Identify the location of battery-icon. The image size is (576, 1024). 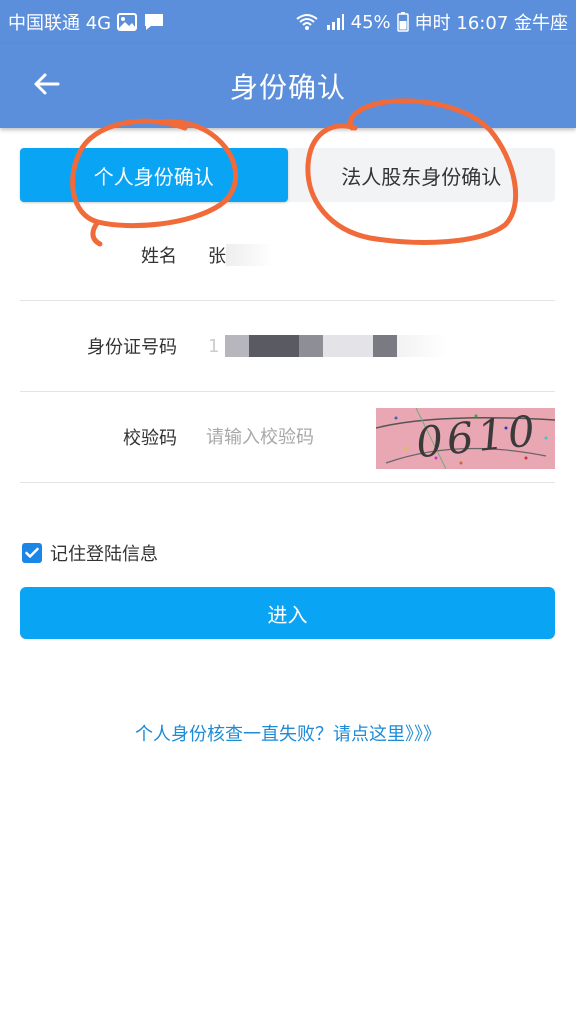
(402, 22).